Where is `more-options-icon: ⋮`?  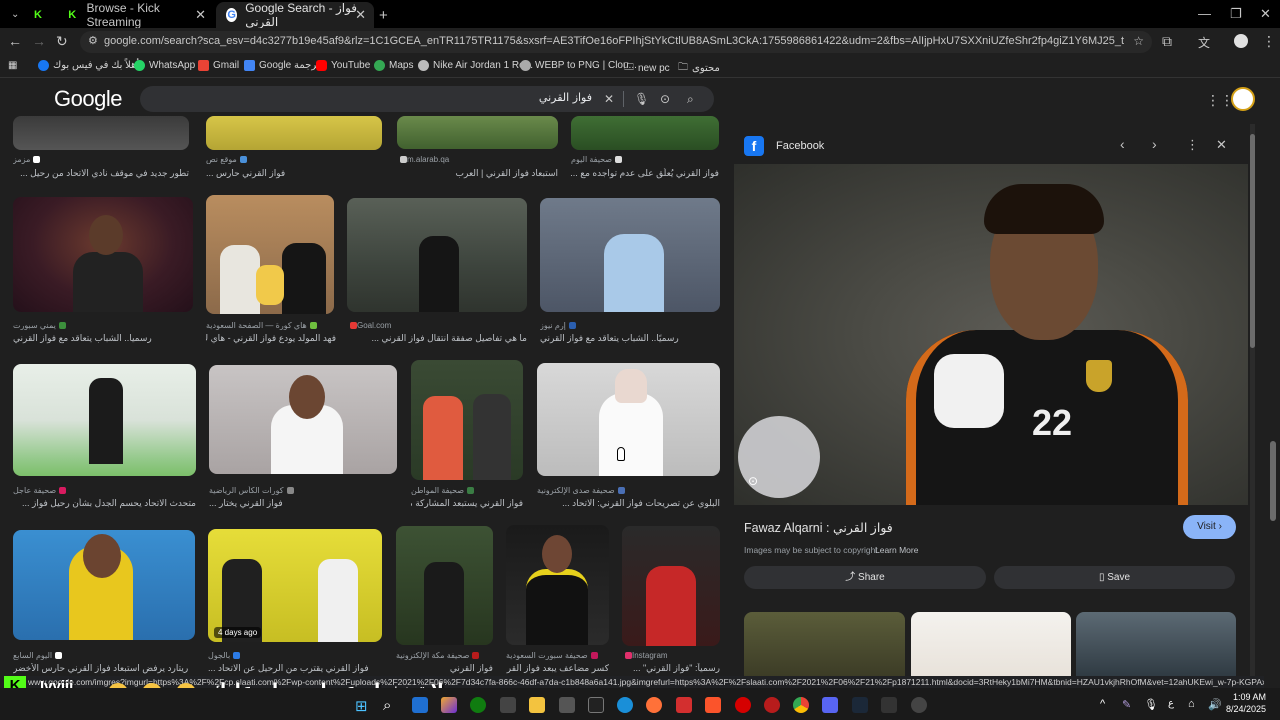
more-options-icon: ⋮ is located at coordinates (1192, 145).